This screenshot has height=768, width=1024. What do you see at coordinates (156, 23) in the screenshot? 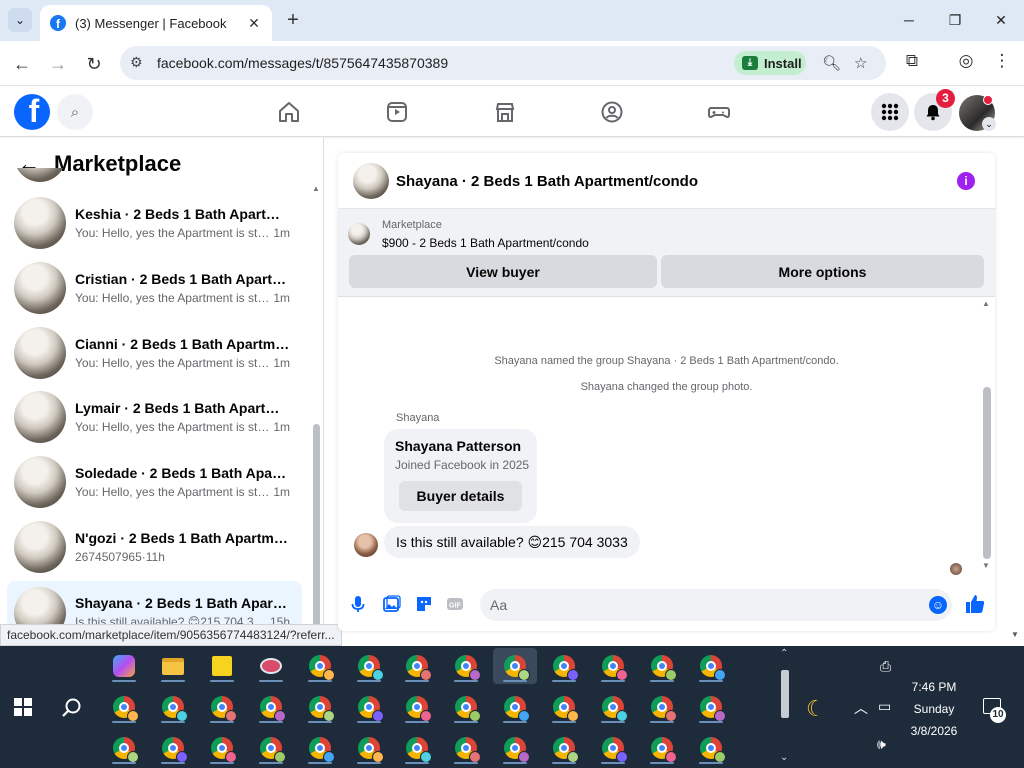
I see `browser-tab-messenger: f (3) Messenger | Facebook ✕` at bounding box center [156, 23].